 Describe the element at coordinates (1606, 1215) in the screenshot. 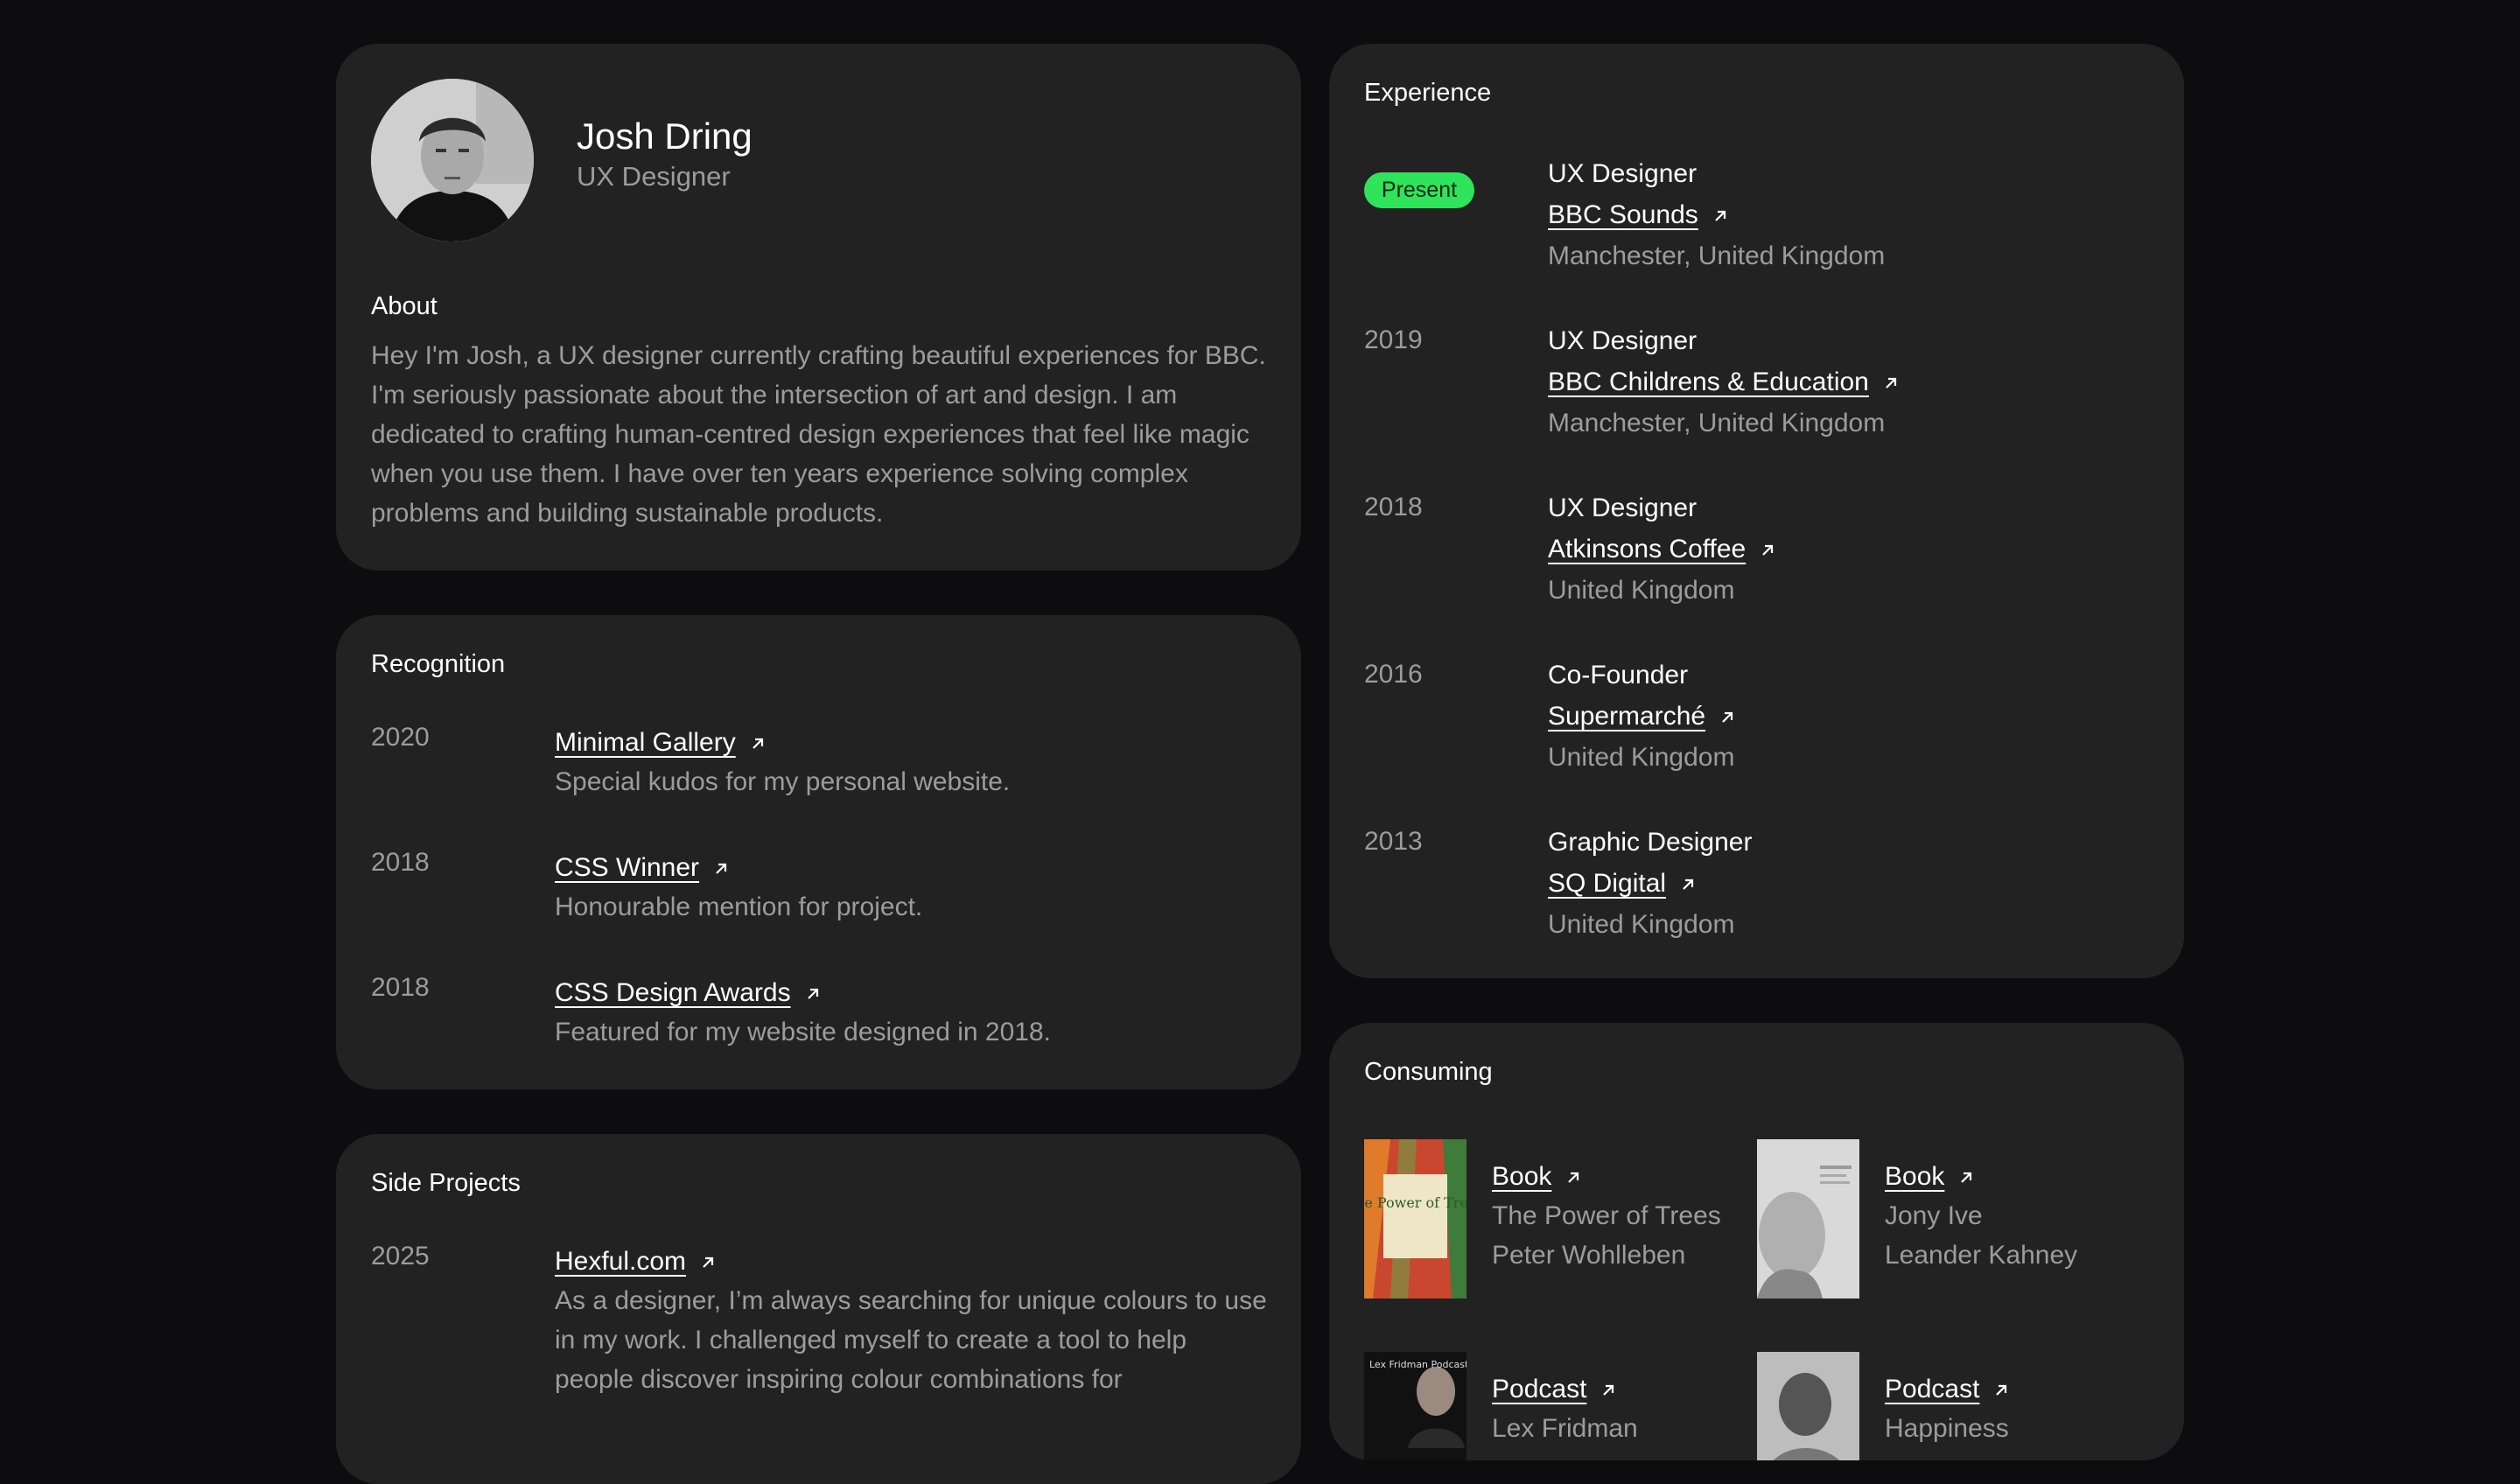

I see `consuming-title: The Power of Trees` at that location.